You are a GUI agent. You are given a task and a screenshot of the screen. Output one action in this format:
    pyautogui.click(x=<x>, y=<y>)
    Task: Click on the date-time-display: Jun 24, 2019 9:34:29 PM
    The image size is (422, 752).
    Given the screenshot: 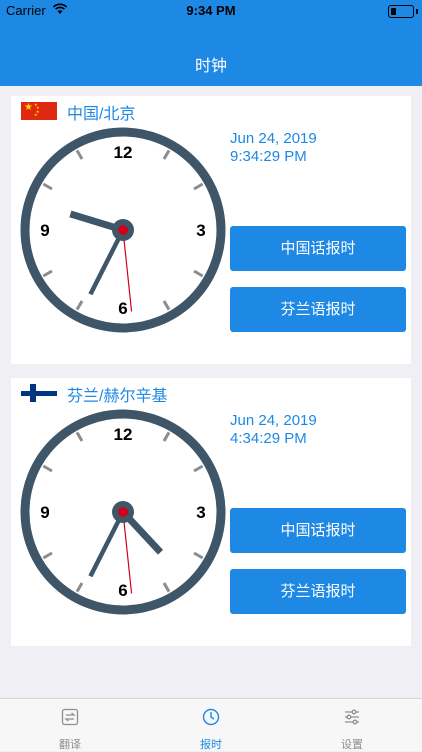 What is the action you would take?
    pyautogui.click(x=273, y=148)
    